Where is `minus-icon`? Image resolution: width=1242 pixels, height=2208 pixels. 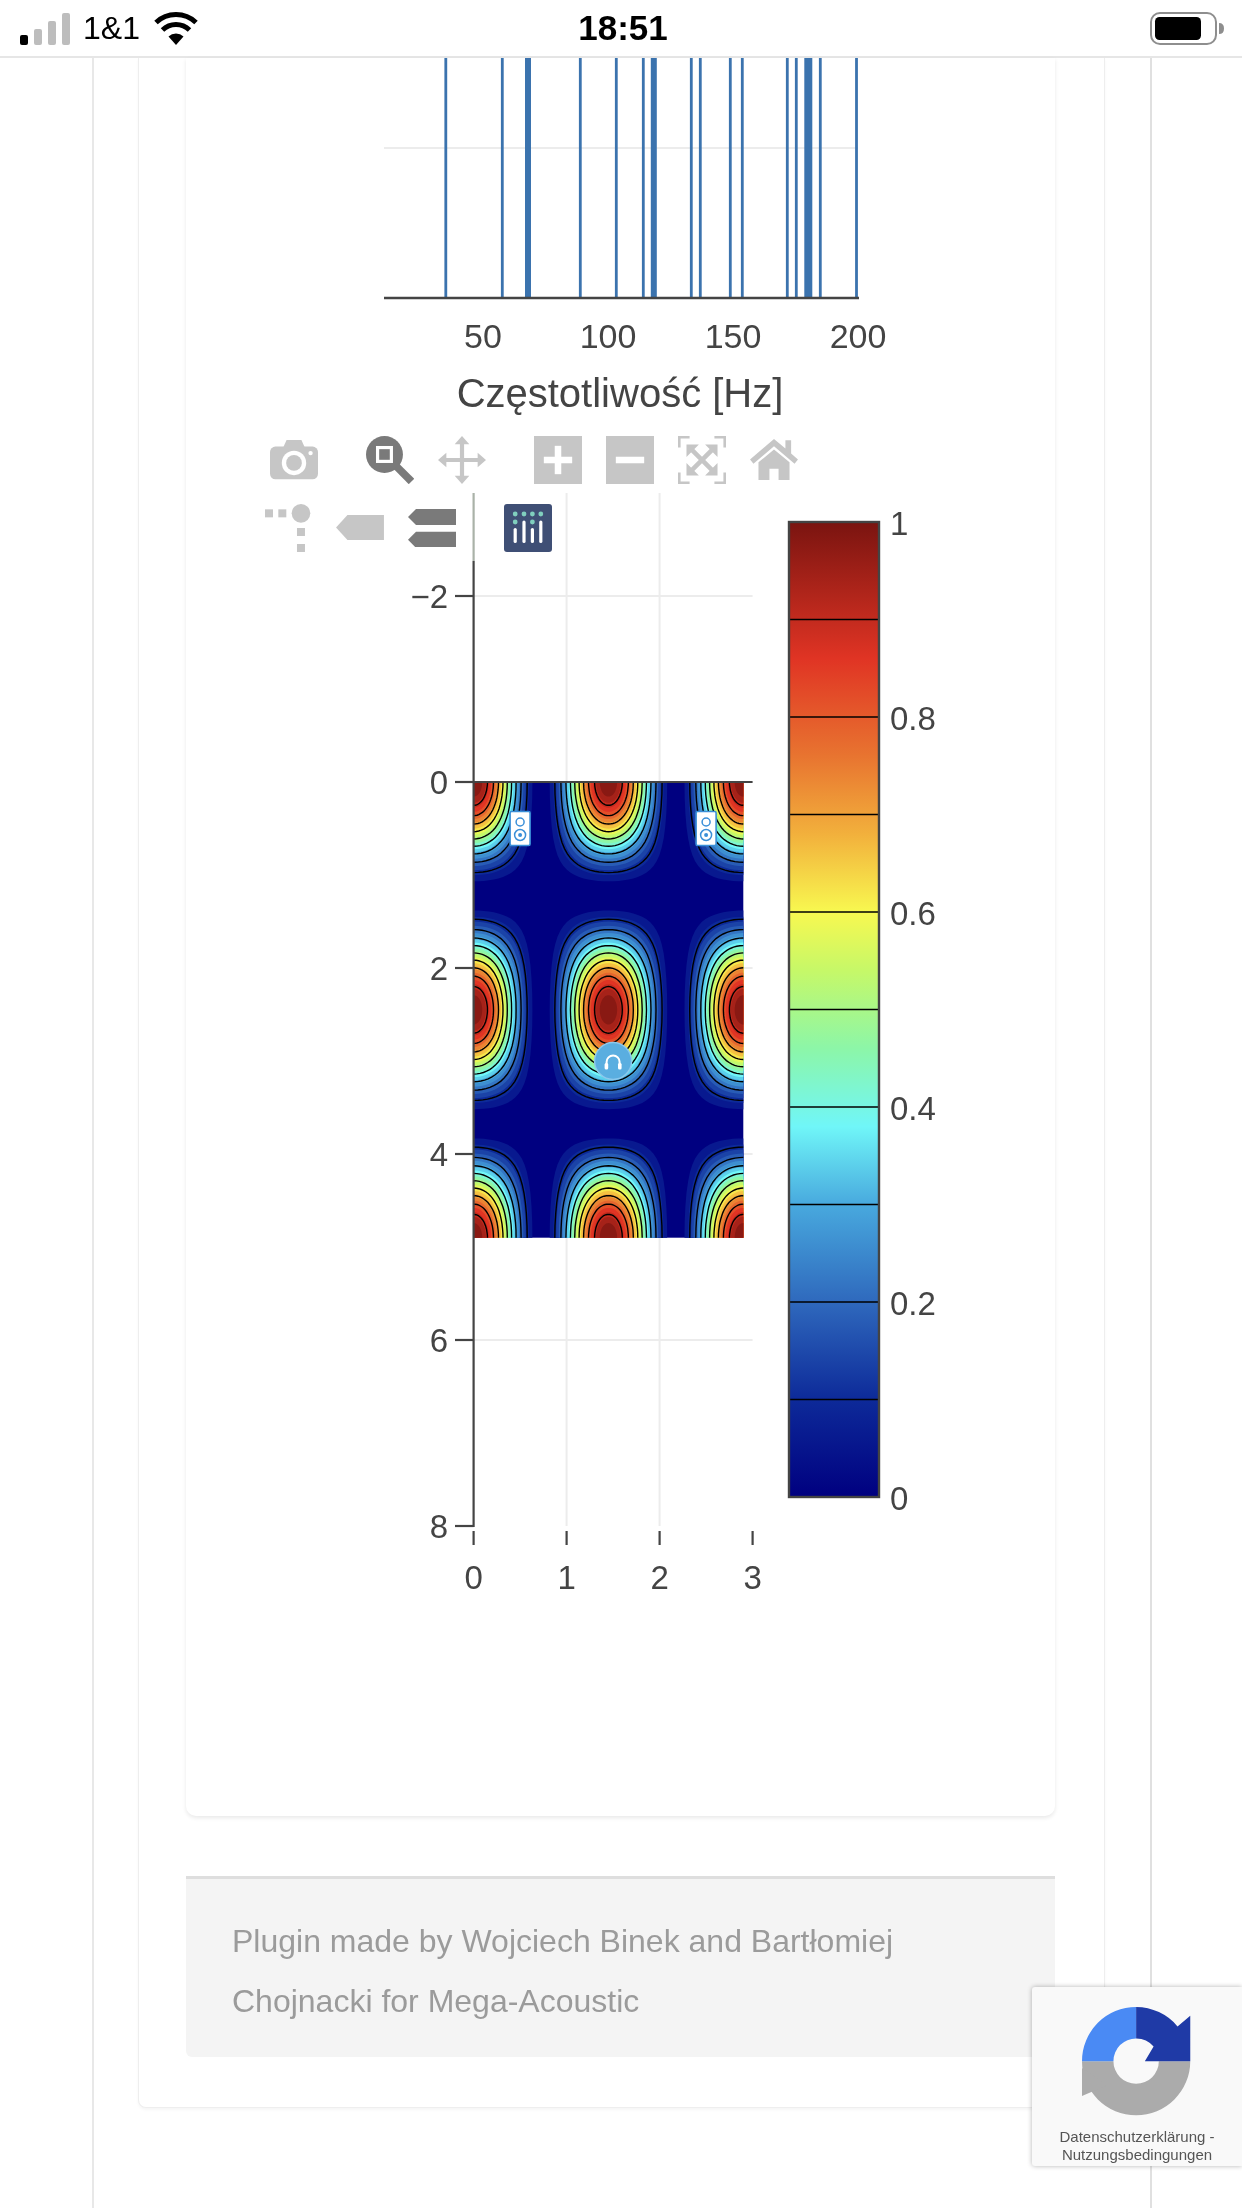
minus-icon is located at coordinates (630, 460).